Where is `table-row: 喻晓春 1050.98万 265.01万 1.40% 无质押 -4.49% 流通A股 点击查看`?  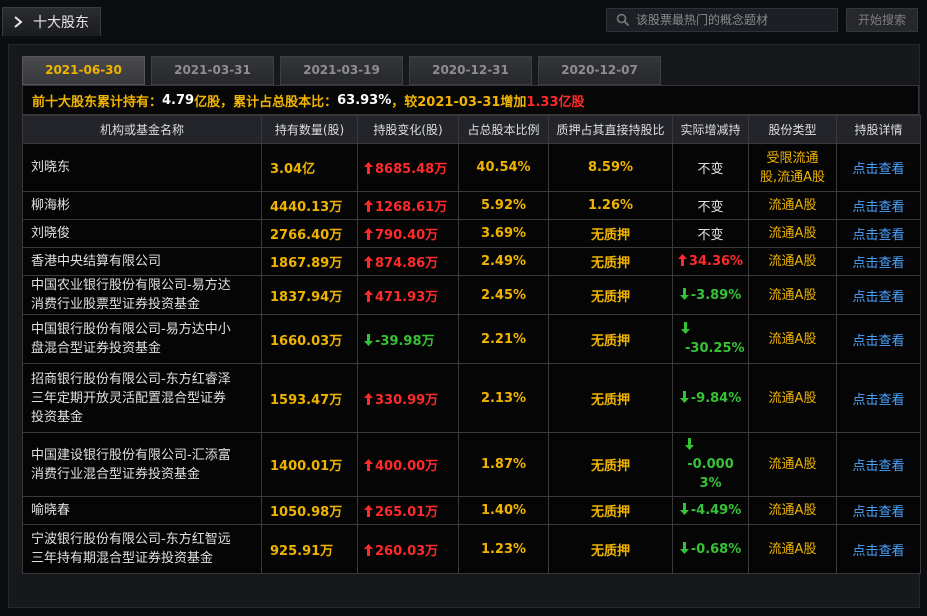 table-row: 喻晓春 1050.98万 265.01万 1.40% 无质押 -4.49% 流通A股 点击查看 is located at coordinates (471, 510).